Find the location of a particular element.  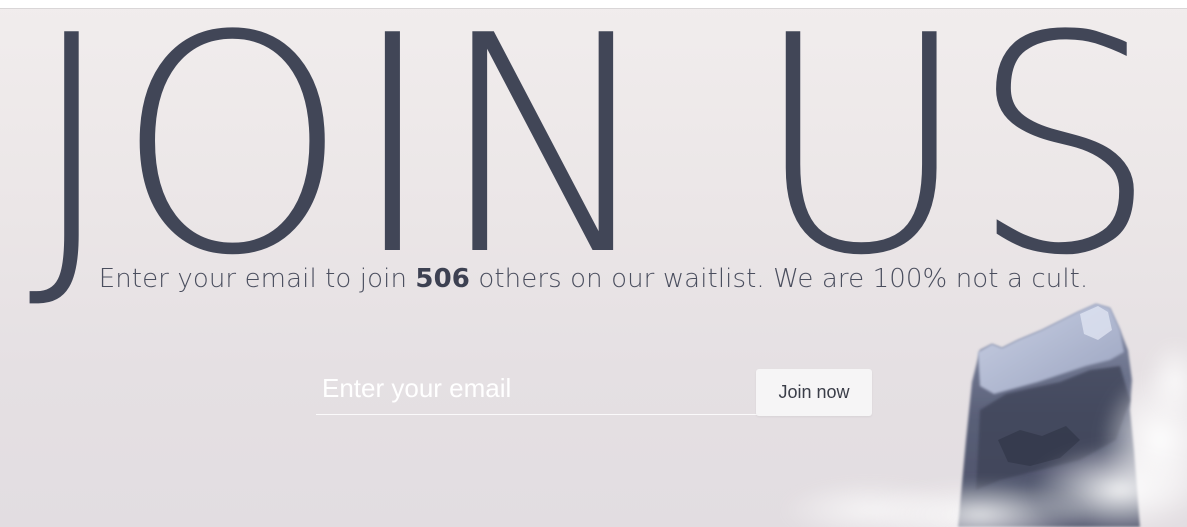

email-input is located at coordinates (539, 388).